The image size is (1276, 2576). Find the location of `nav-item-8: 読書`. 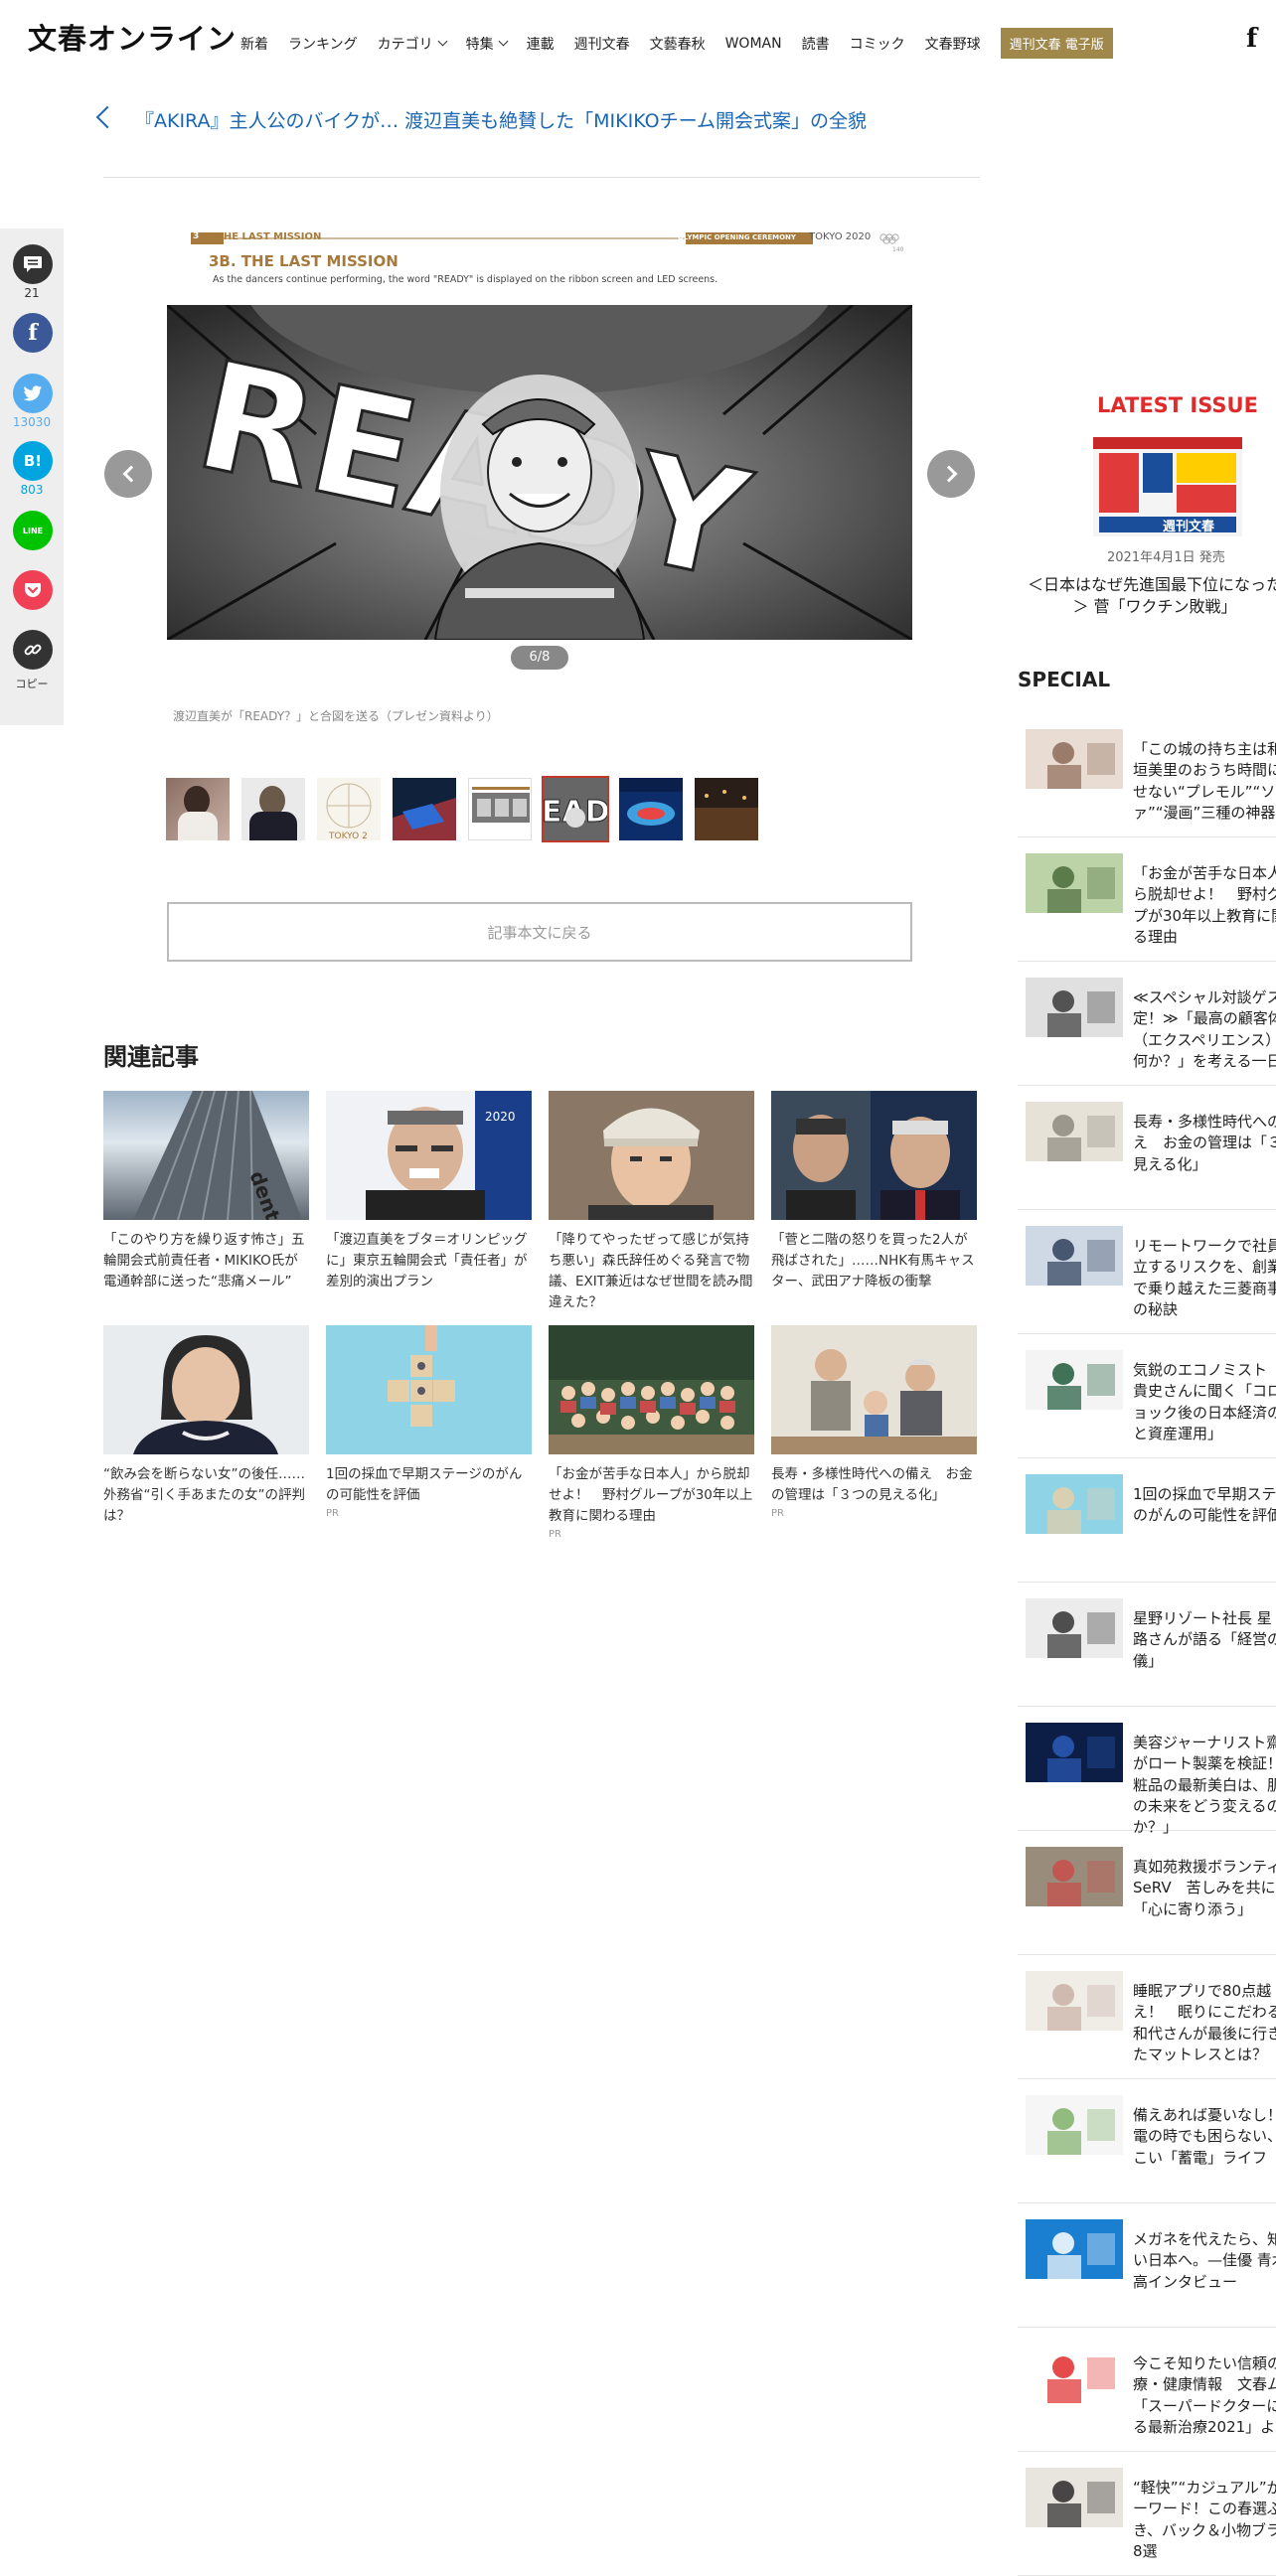

nav-item-8: 読書 is located at coordinates (816, 44).